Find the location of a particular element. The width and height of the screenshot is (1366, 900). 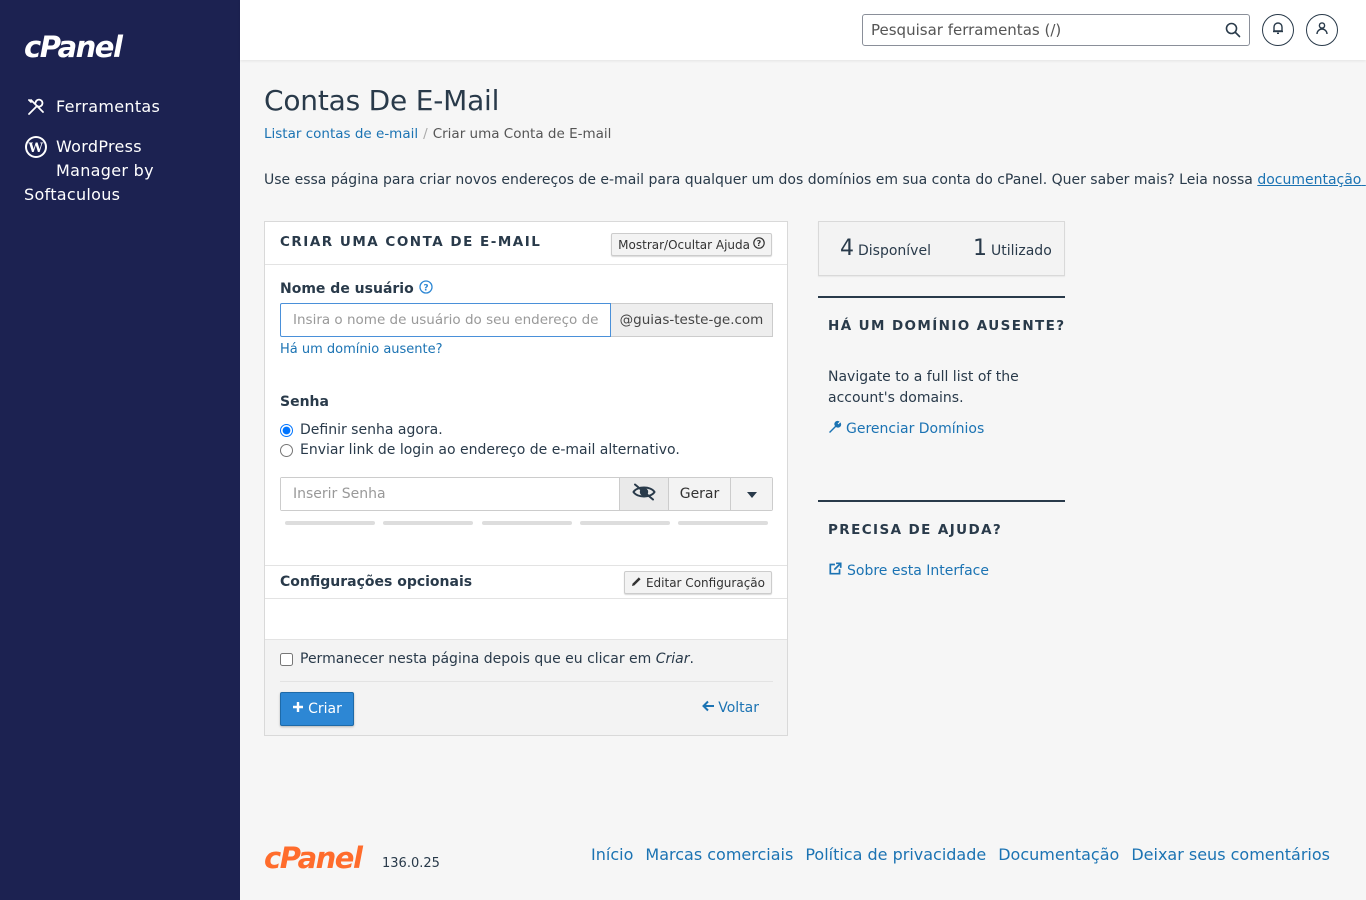

sidebar-item-wordpress: W WordPress Manager by is located at coordinates (124, 159).